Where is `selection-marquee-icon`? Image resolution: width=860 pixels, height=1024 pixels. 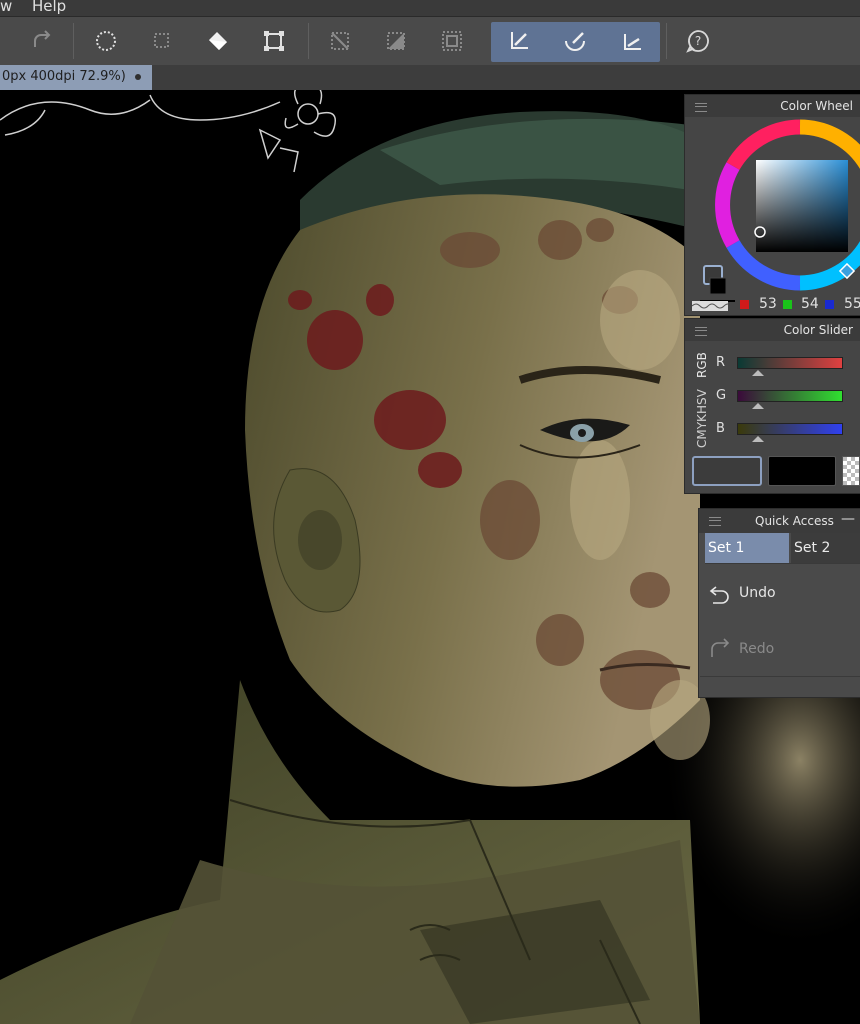
selection-marquee-icon is located at coordinates (161, 40).